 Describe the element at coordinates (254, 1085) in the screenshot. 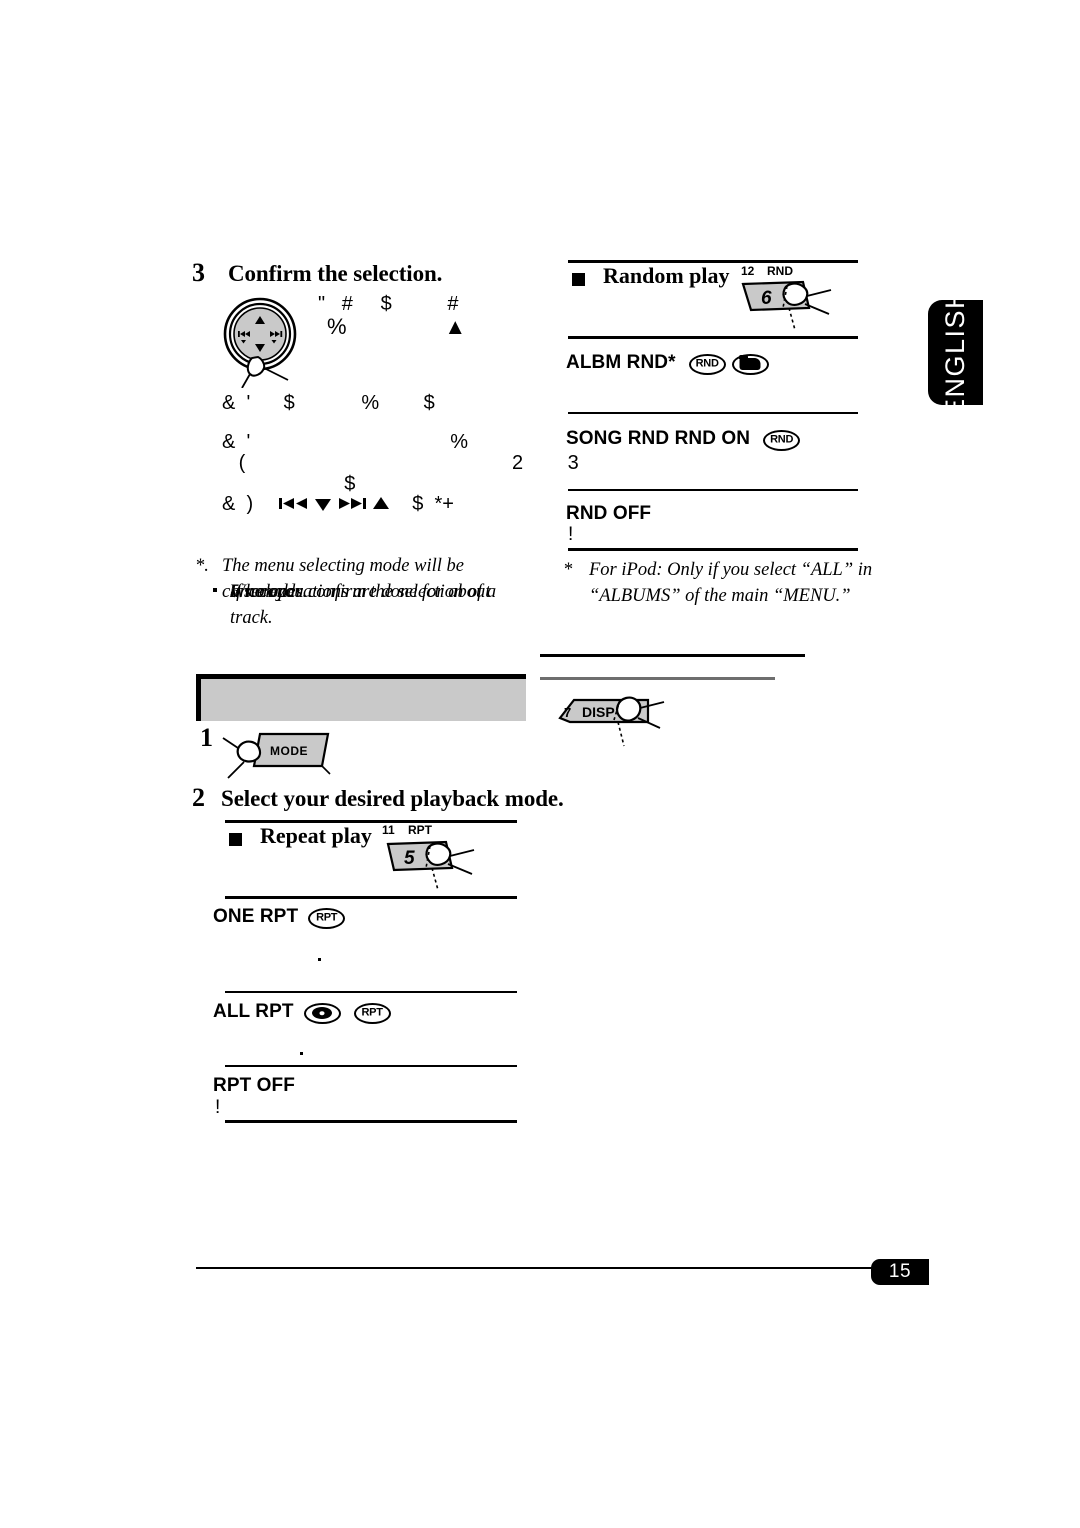

I see `mode-row-rpt-off: RPT OFF` at that location.